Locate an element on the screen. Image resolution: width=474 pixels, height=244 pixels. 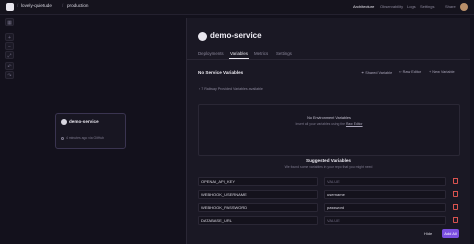
railway-provided-toggle: › 7 Railway Provided Variables available is located at coordinates (231, 89).